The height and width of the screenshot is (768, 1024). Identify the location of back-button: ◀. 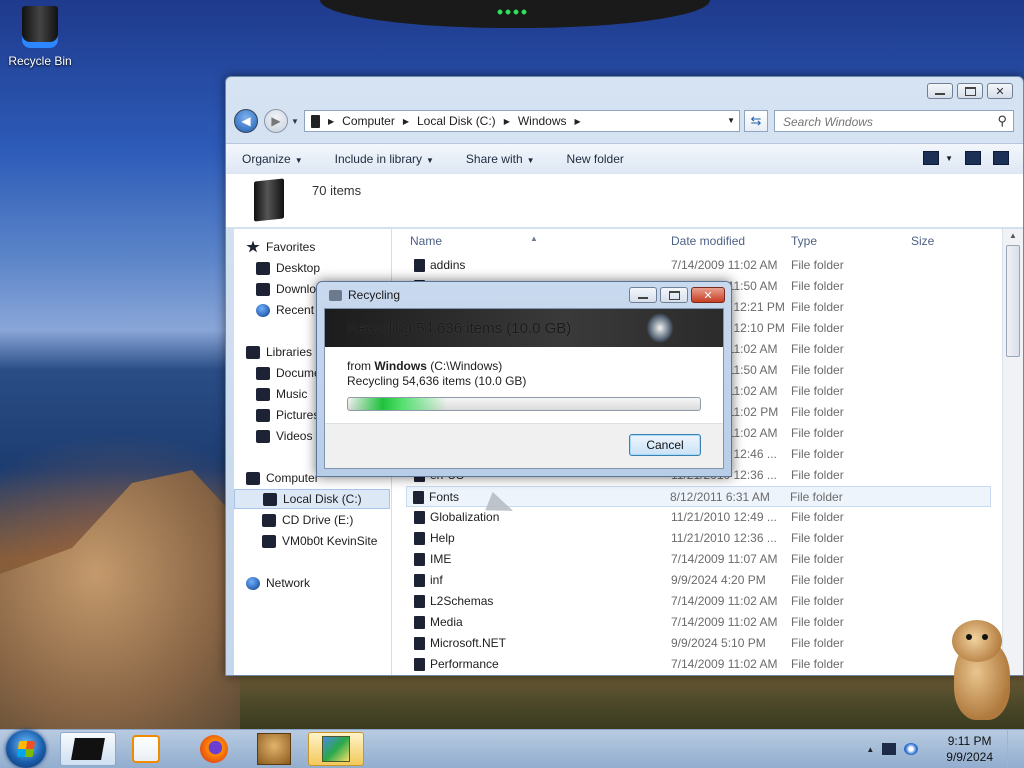
(246, 121).